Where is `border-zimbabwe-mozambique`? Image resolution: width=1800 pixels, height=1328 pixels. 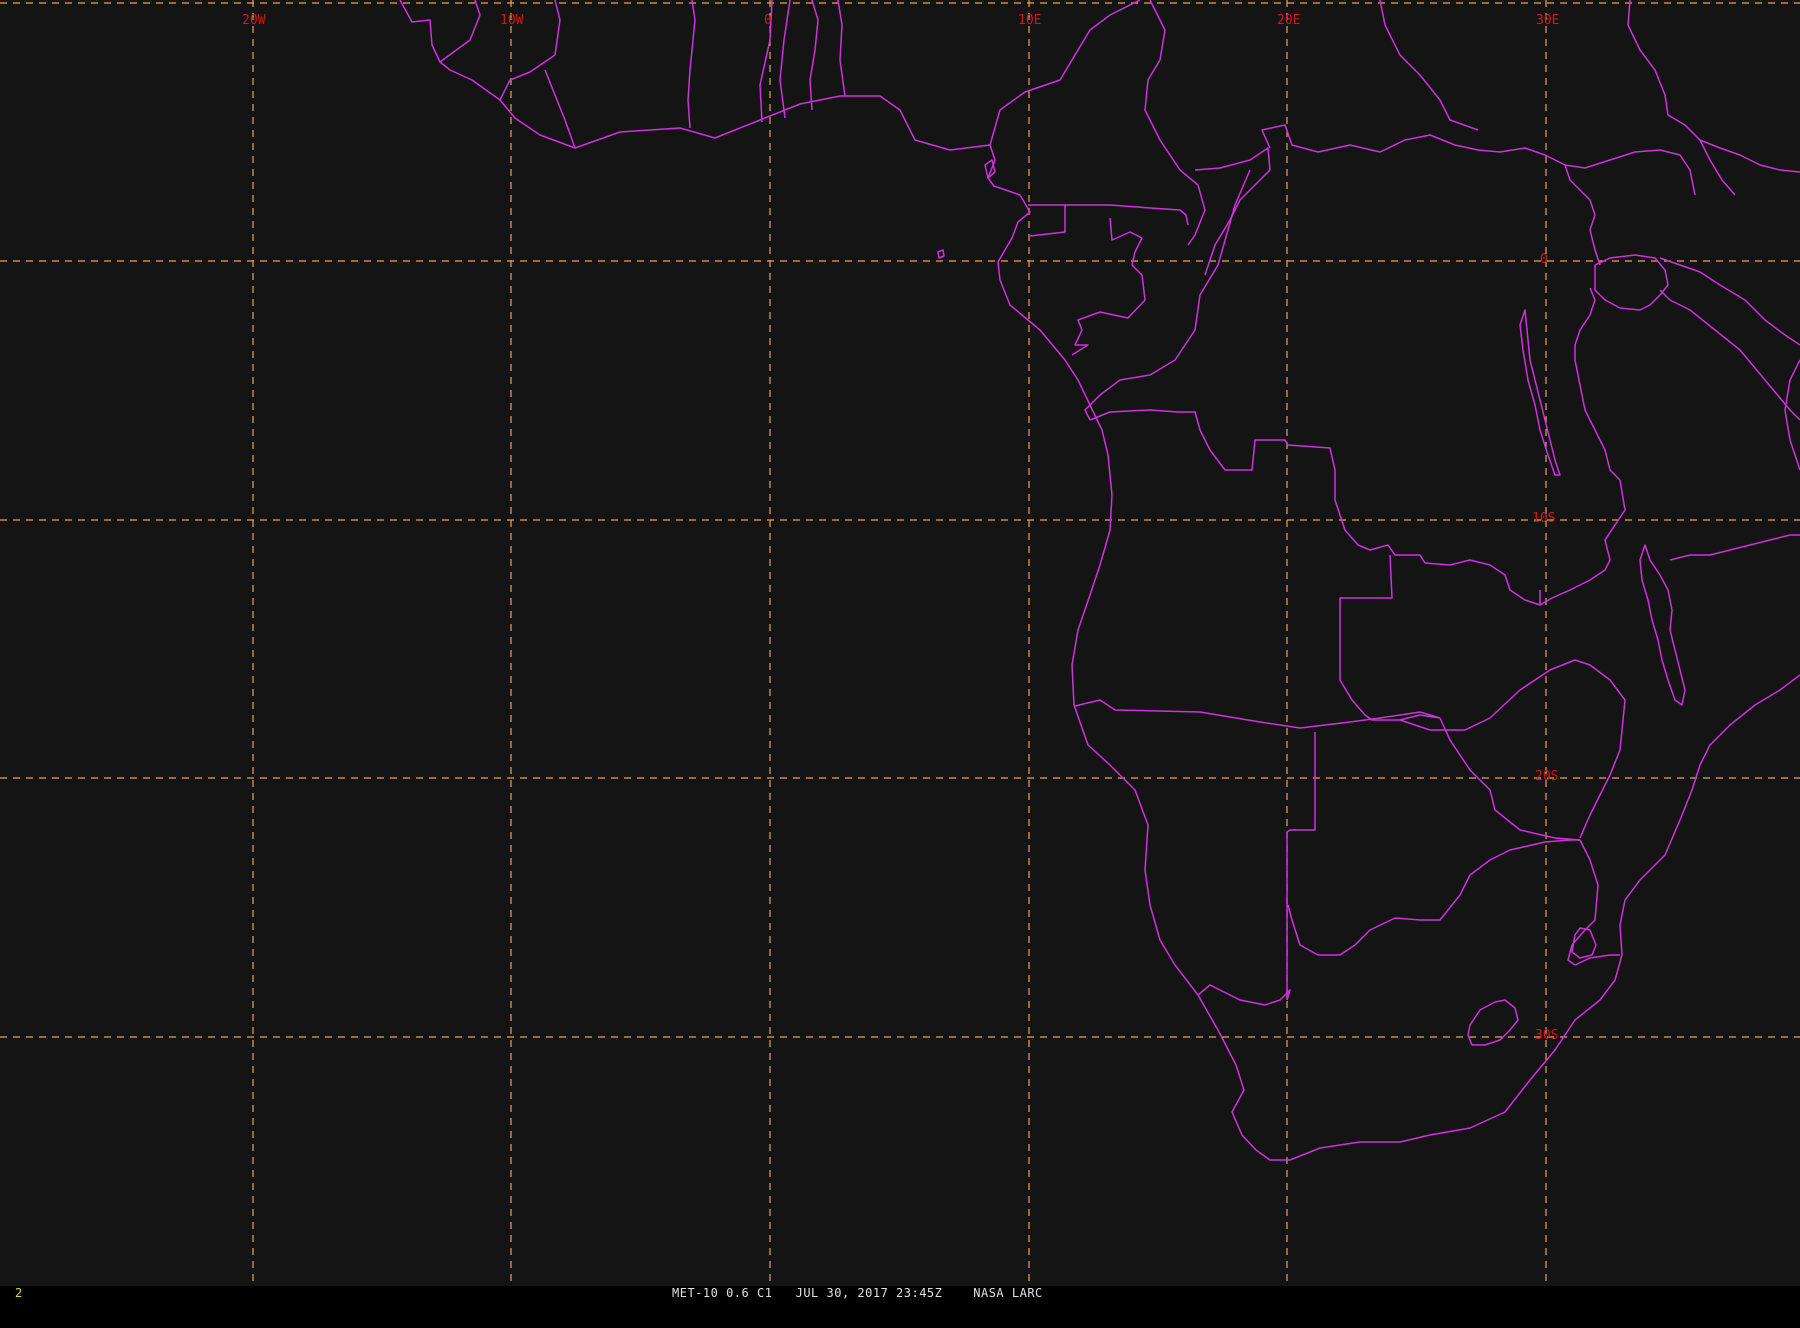
border-zimbabwe-mozambique is located at coordinates (1602, 751).